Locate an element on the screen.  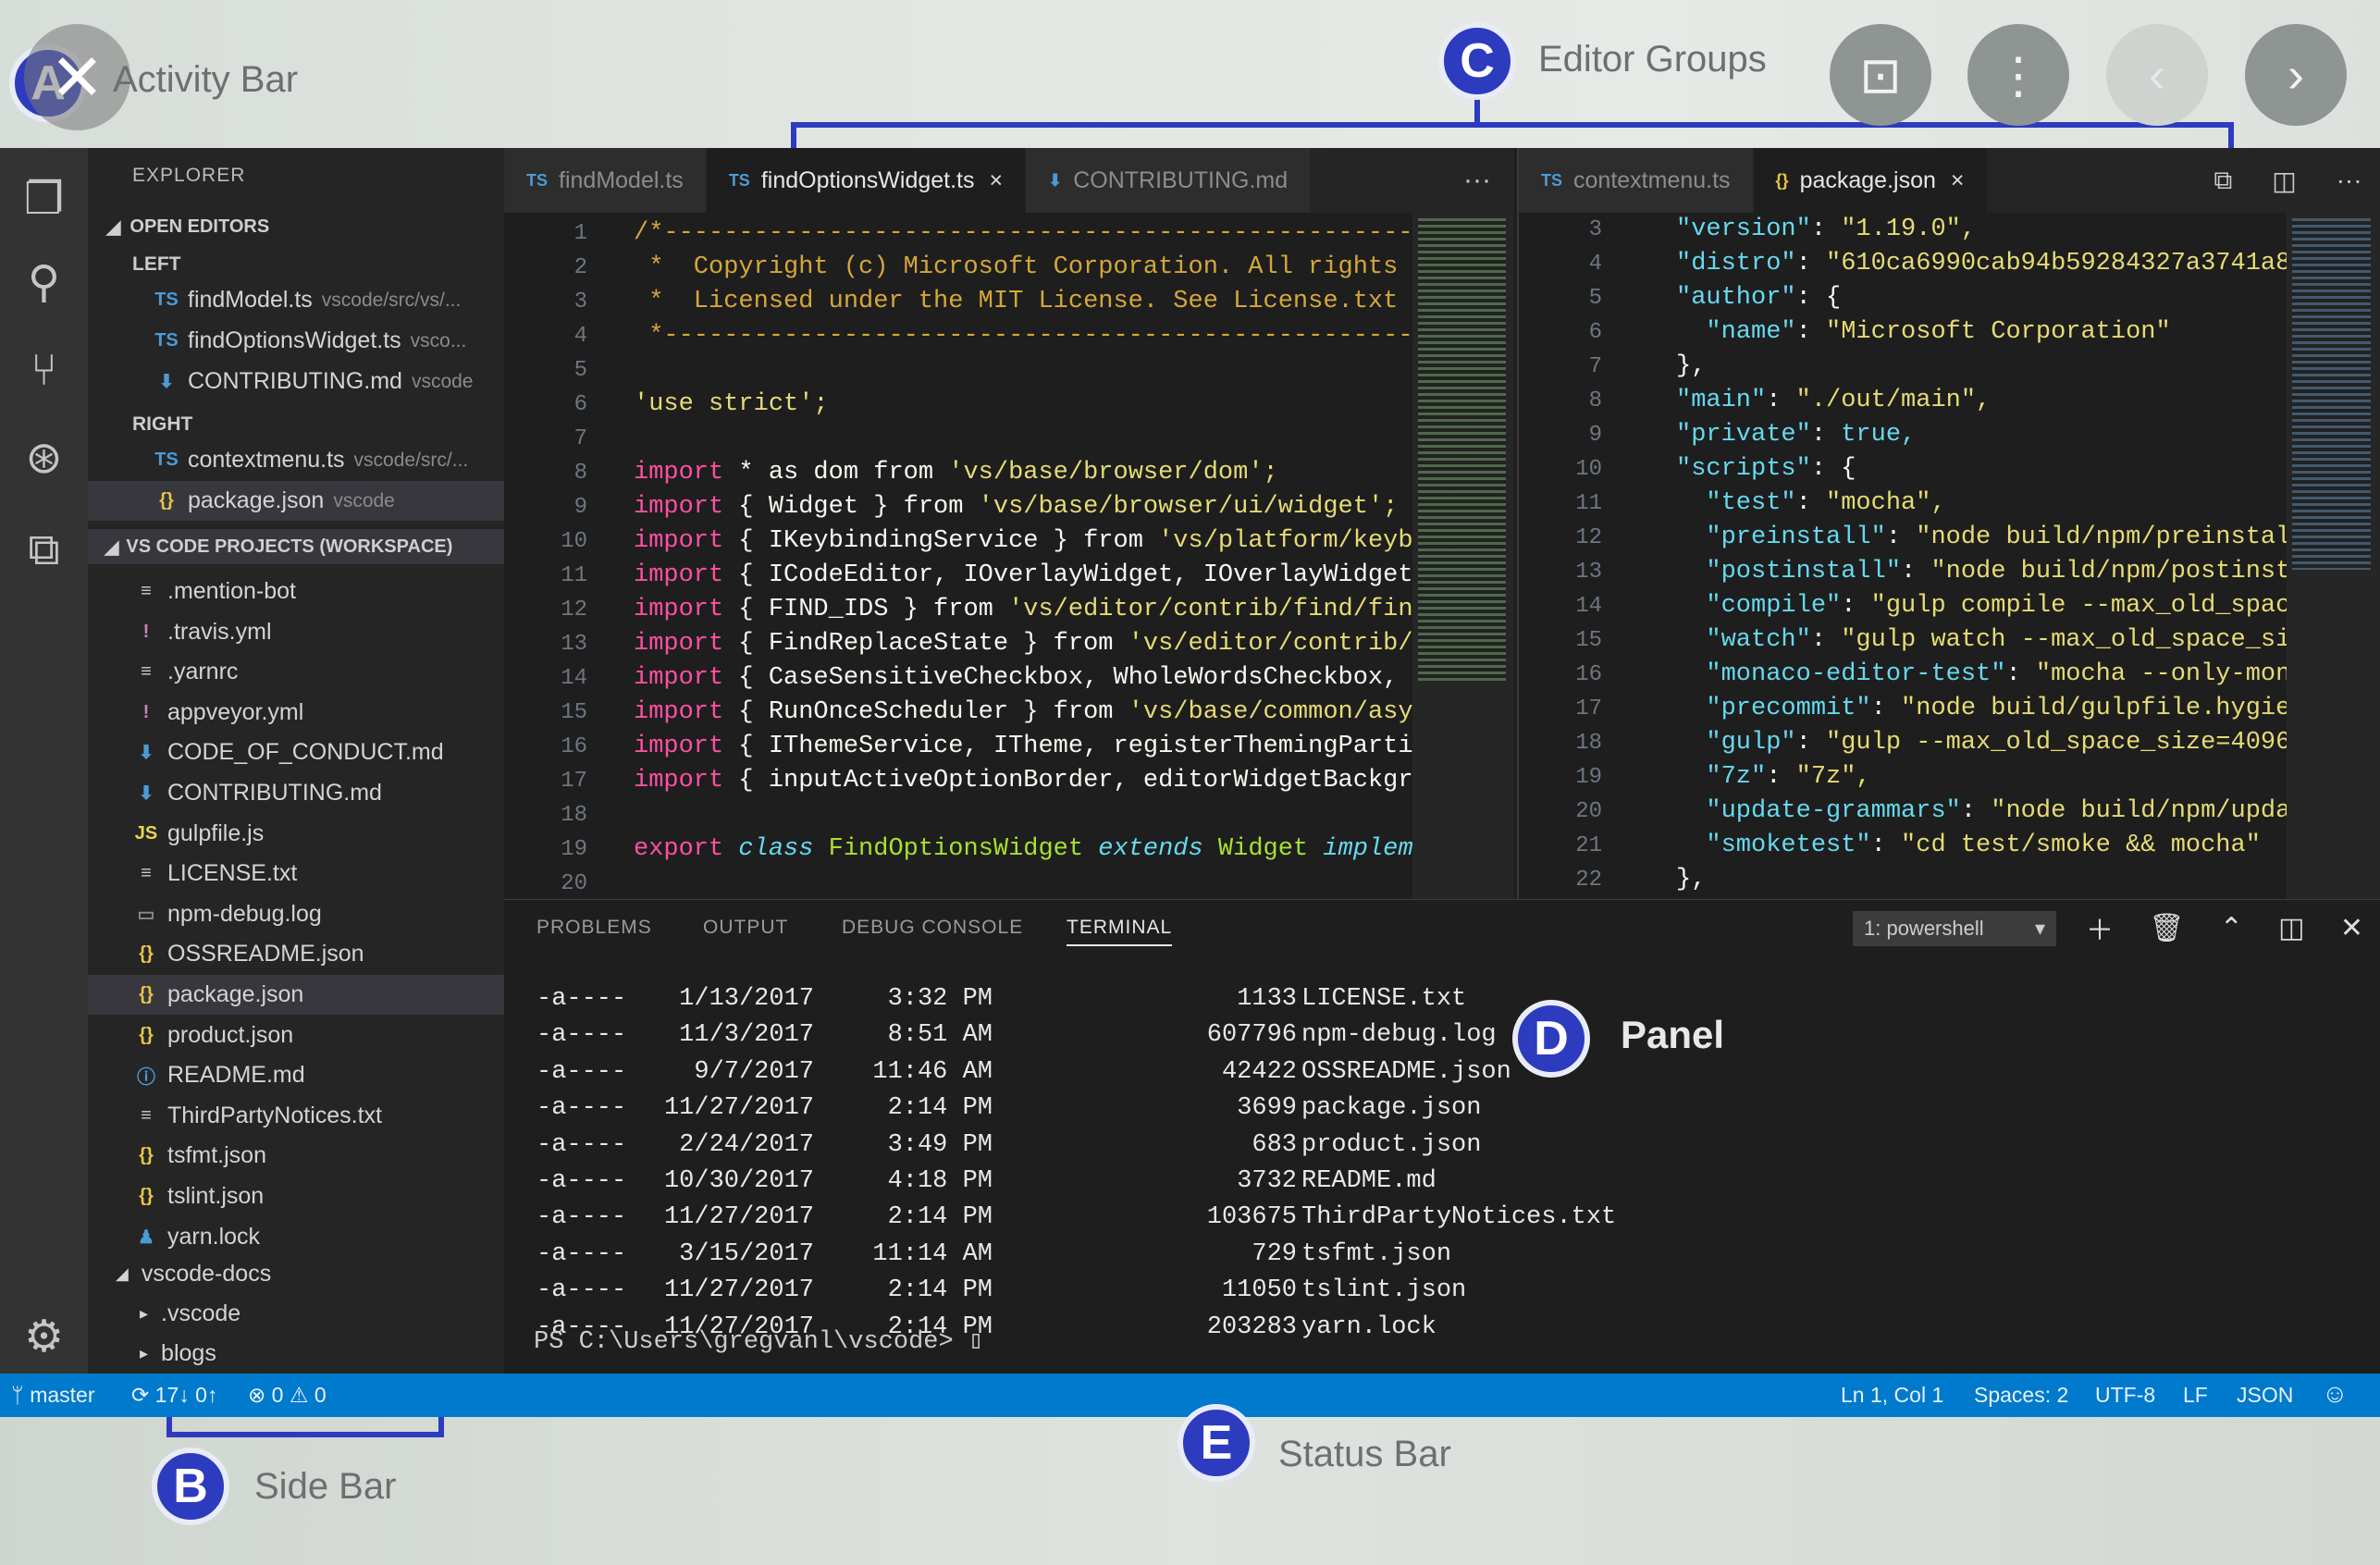
file-name: .travis.yml is located at coordinates (219, 631).